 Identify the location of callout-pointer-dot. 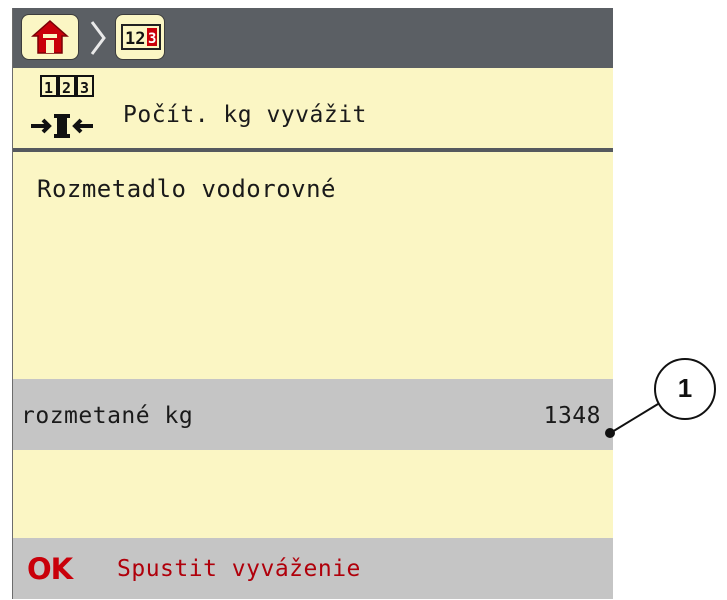
(610, 433).